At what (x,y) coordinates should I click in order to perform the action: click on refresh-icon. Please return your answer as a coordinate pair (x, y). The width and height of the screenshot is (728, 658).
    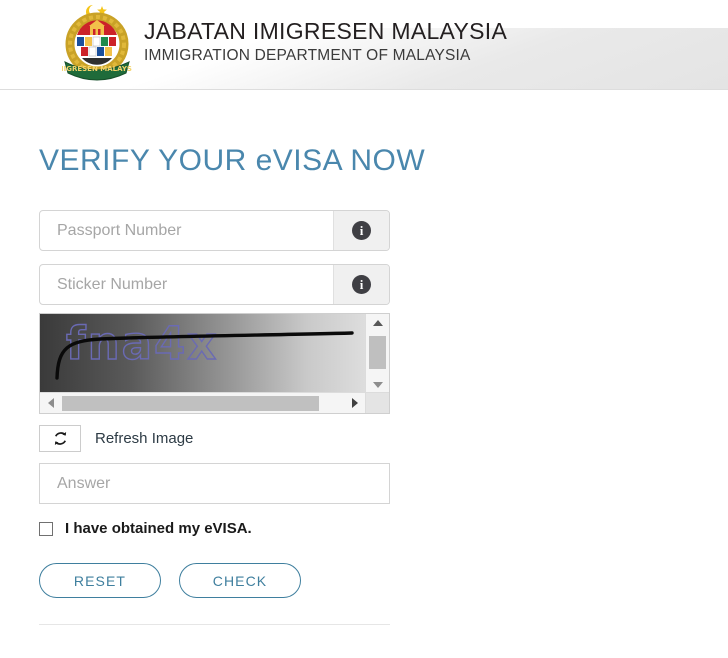
    Looking at the image, I should click on (60, 438).